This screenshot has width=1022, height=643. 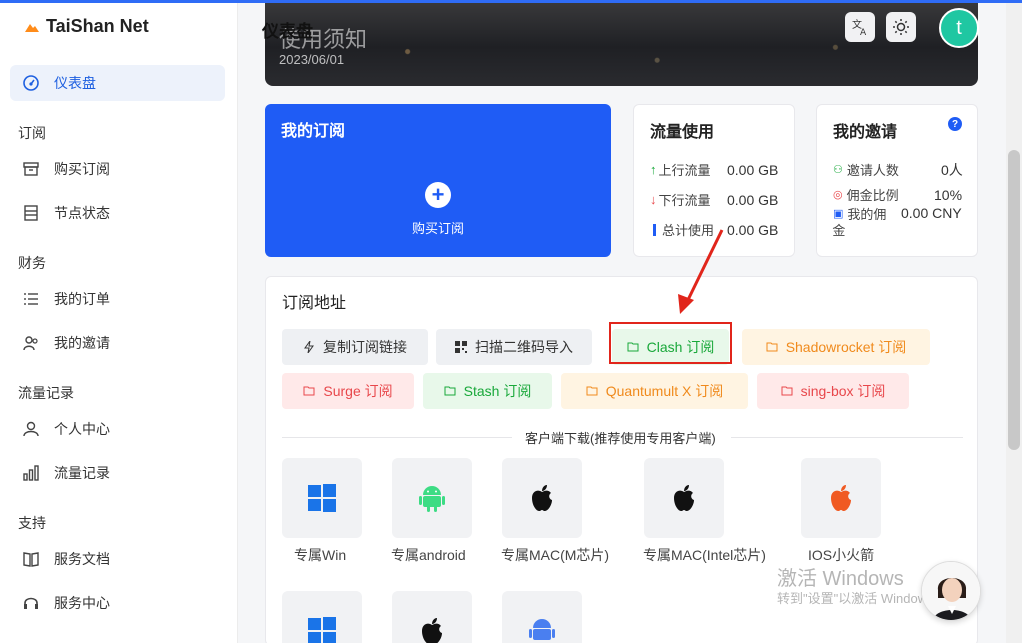 I want to click on page-title: 仪表盘, so click(x=287, y=31).